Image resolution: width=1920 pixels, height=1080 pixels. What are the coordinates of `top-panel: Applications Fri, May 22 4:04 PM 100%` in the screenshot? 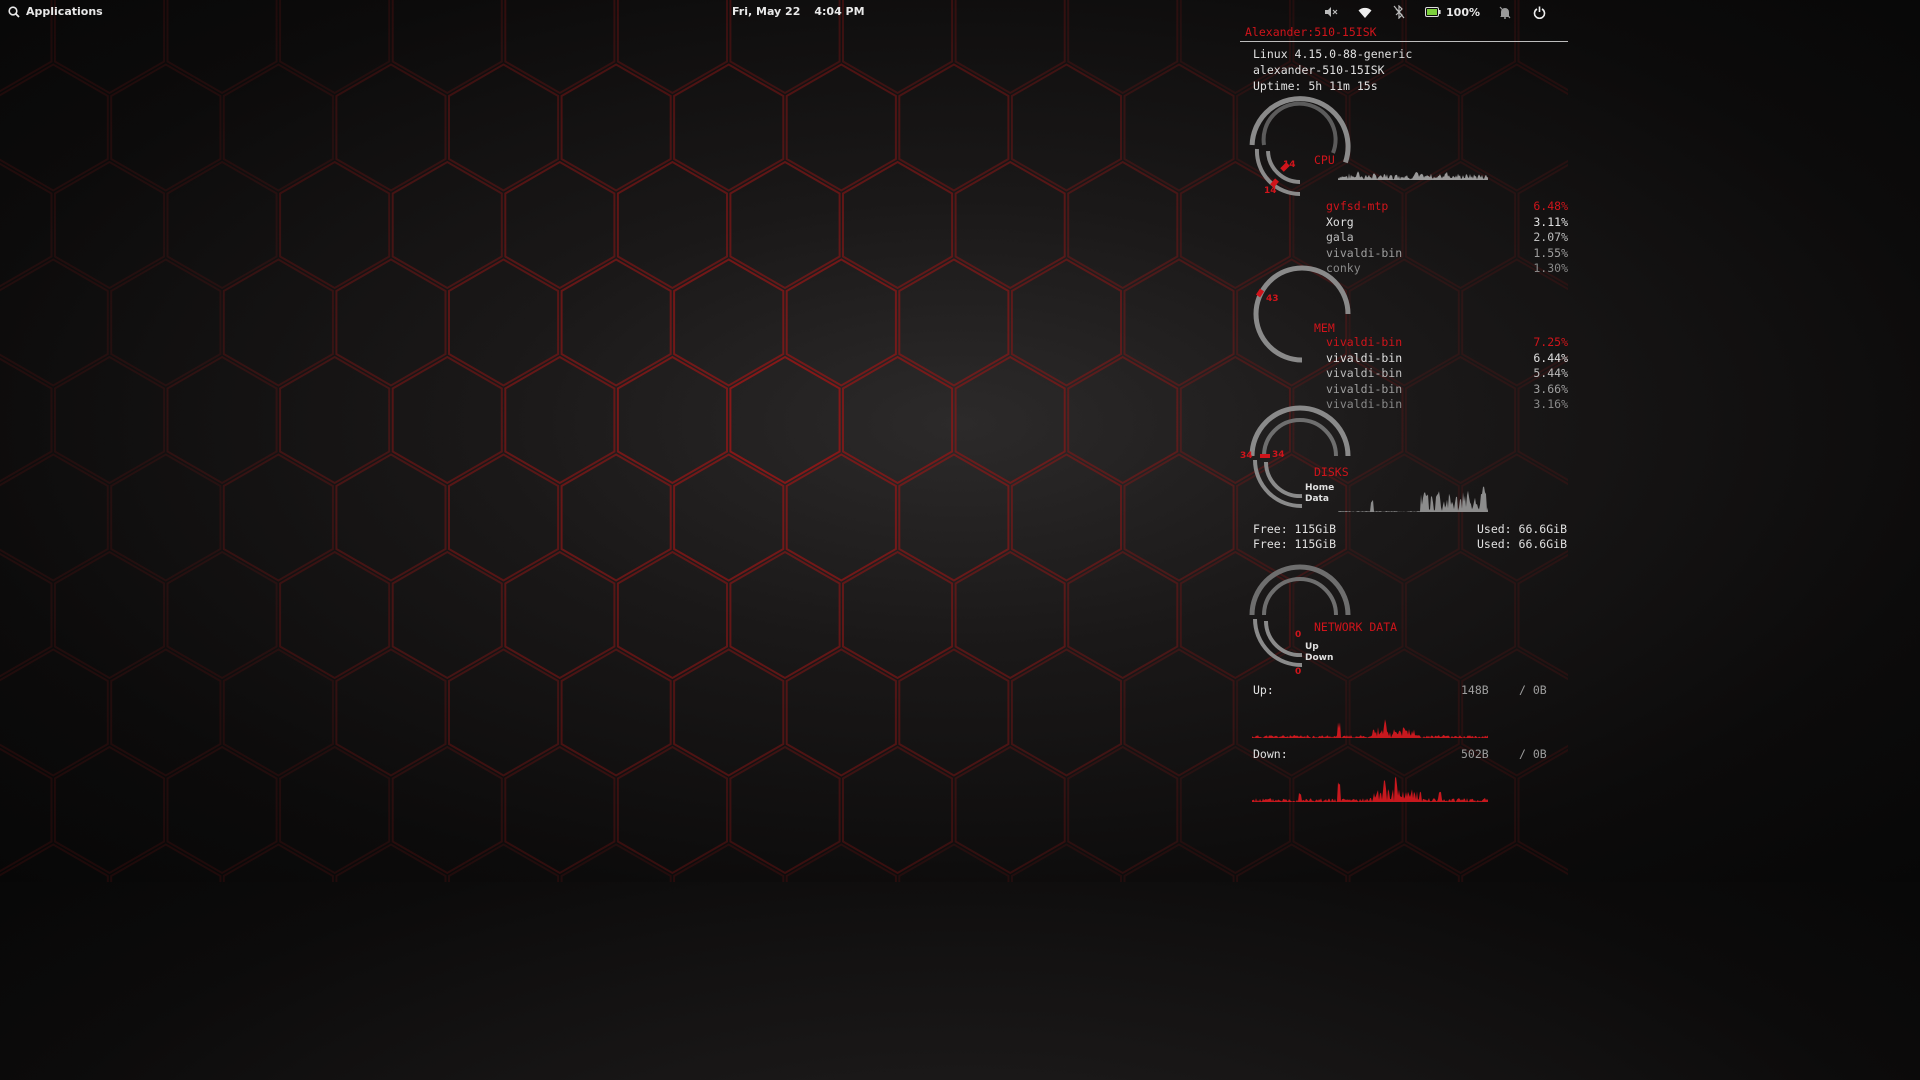 It's located at (784, 12).